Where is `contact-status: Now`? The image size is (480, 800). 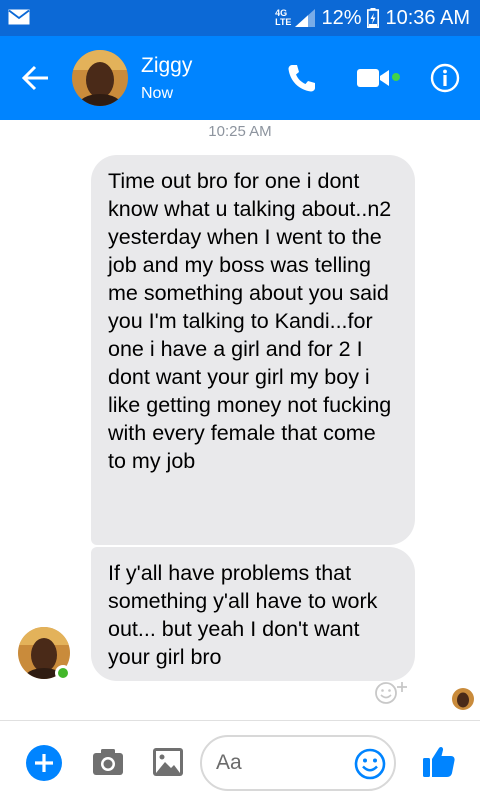
contact-status: Now is located at coordinates (157, 93).